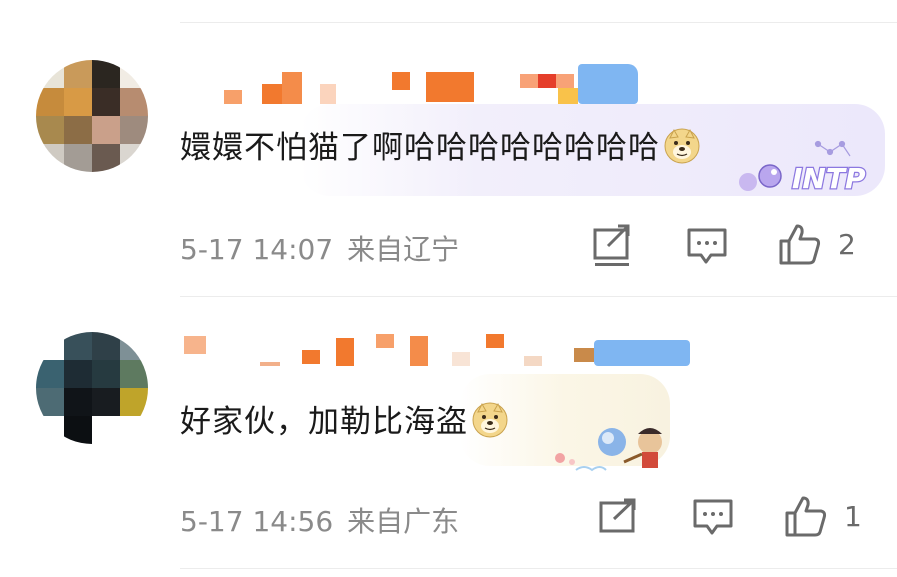 The width and height of the screenshot is (897, 577). Describe the element at coordinates (847, 244) in the screenshot. I see `like-count: 2` at that location.